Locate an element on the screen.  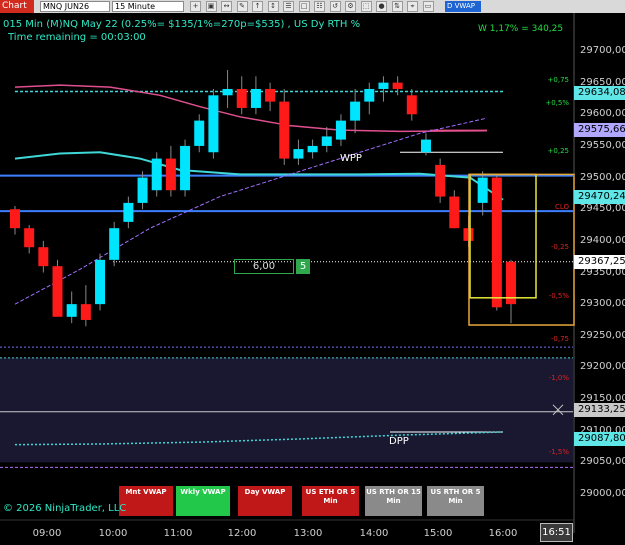
price-axis-tick: 29700,00 is located at coordinates (602, 50).